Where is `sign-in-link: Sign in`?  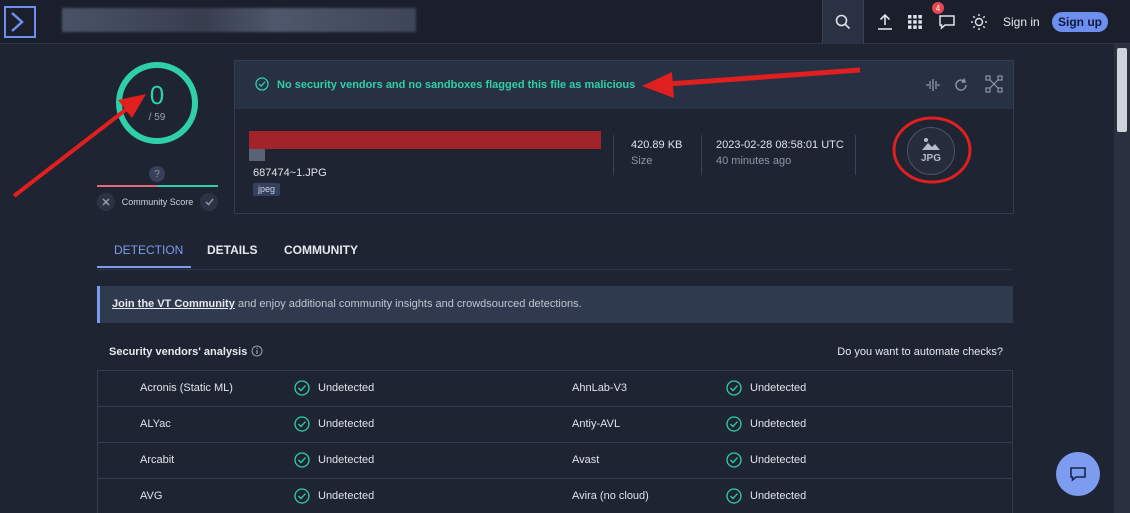
sign-in-link: Sign in is located at coordinates (1021, 22).